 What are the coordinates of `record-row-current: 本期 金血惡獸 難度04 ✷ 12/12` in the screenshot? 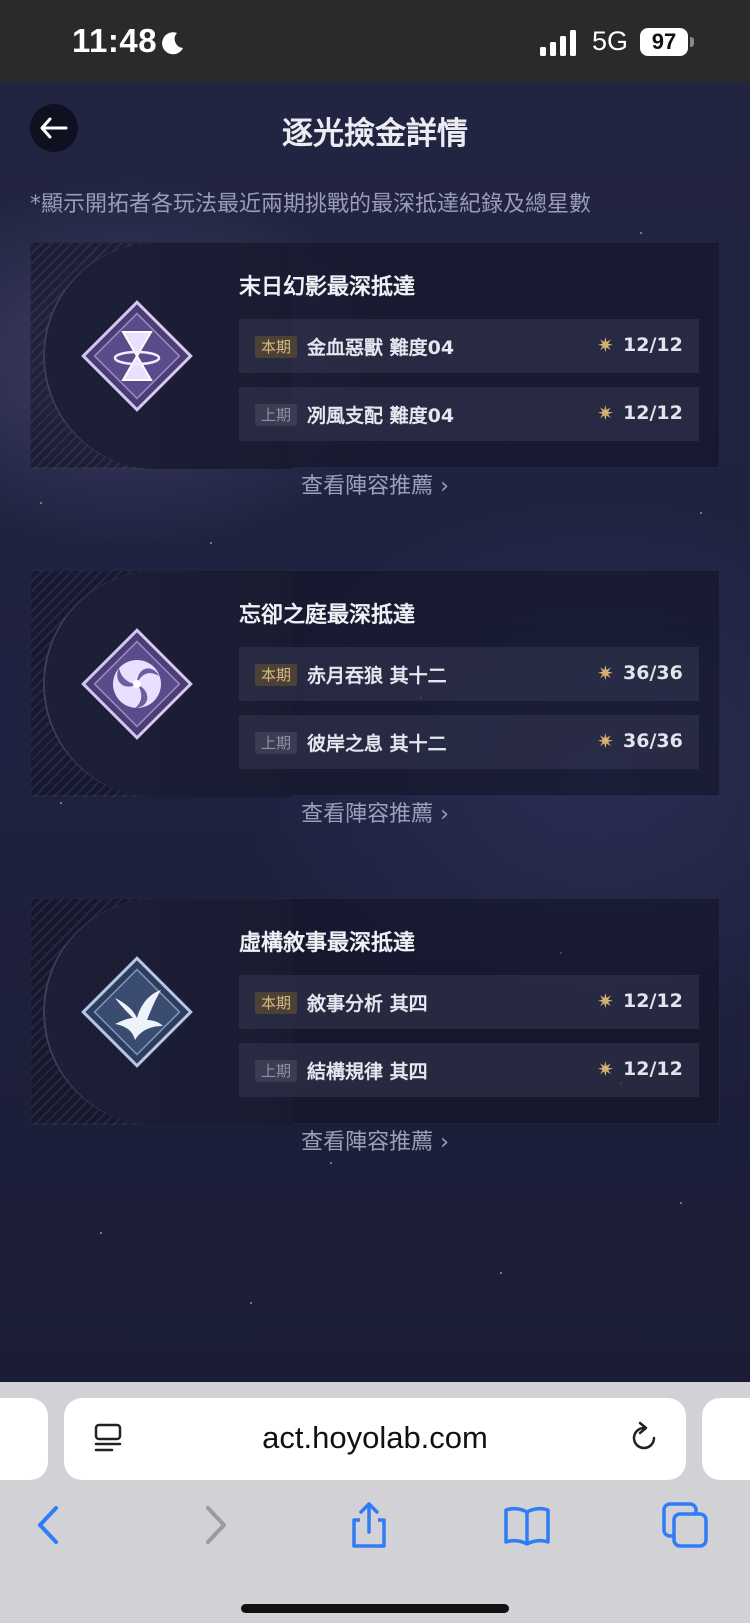 It's located at (469, 346).